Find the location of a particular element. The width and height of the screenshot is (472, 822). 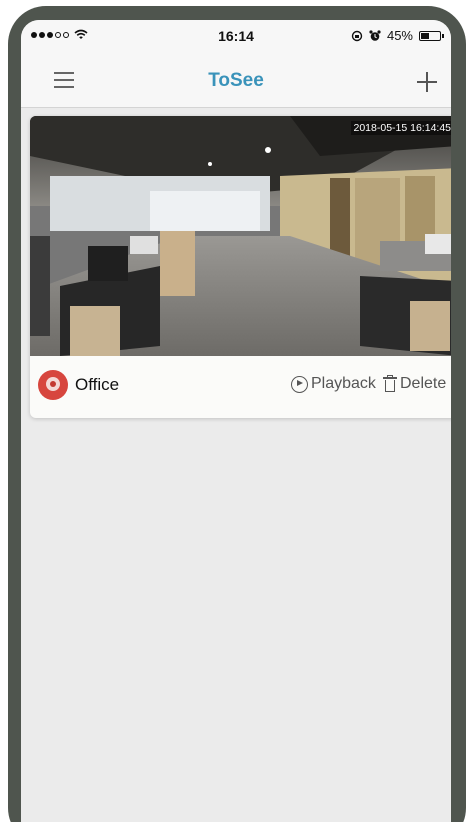

playback-label: Playback is located at coordinates (343, 383).